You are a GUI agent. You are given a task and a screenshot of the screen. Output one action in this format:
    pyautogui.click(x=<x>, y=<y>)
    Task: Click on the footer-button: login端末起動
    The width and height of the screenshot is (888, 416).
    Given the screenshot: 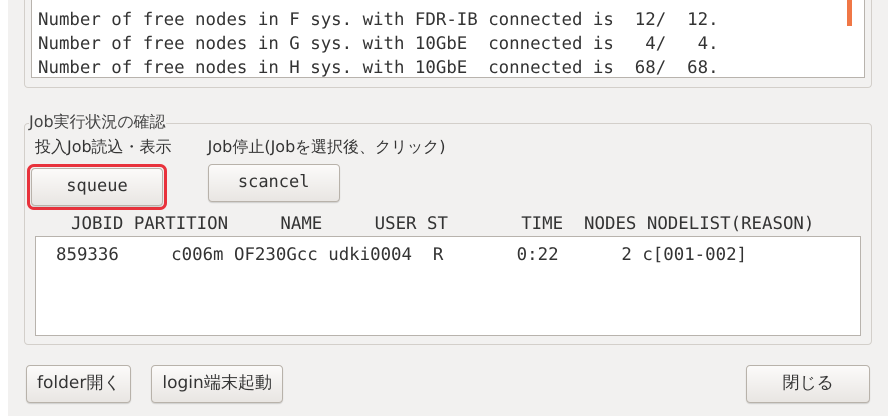 What is the action you would take?
    pyautogui.click(x=217, y=384)
    